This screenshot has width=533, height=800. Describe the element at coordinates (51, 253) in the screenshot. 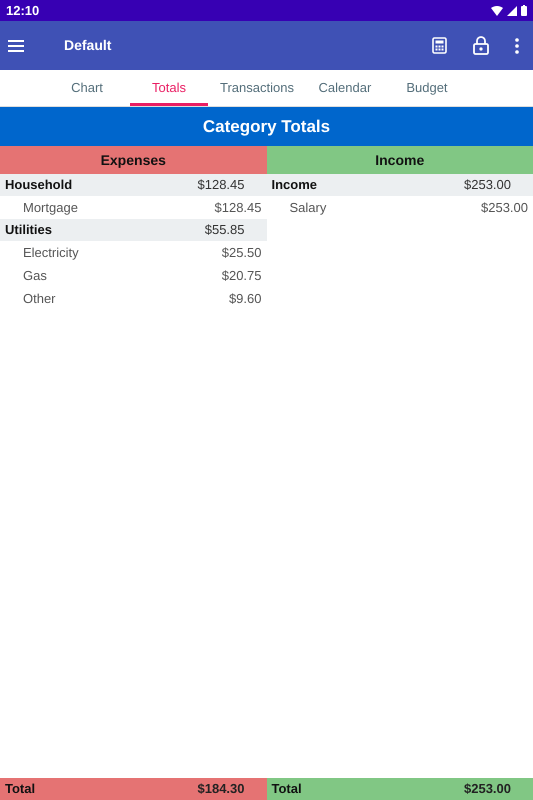

I see `subcategory-name: Electricity` at that location.